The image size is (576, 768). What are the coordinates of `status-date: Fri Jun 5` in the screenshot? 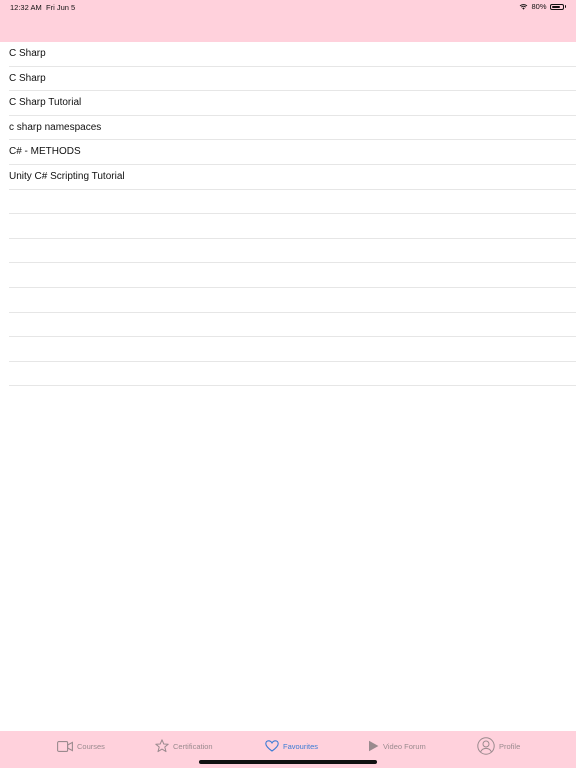 It's located at (61, 7).